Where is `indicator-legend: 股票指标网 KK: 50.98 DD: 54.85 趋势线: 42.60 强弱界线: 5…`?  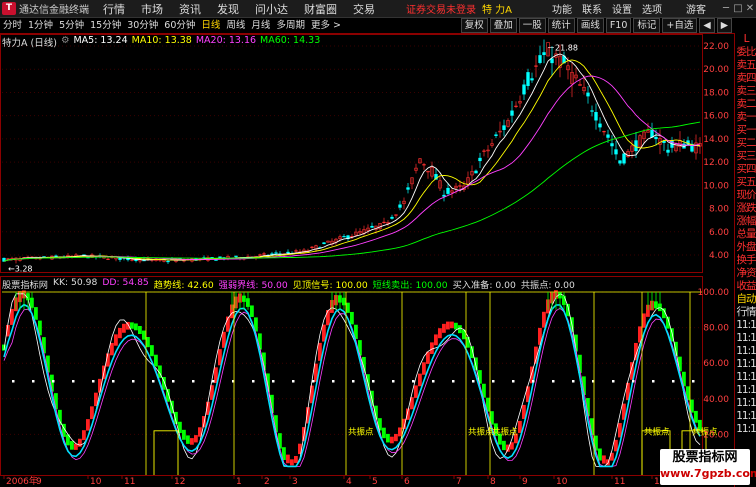 indicator-legend: 股票指标网 KK: 50.98 DD: 54.85 趋势线: 42.60 强弱界线: 5… is located at coordinates (288, 284).